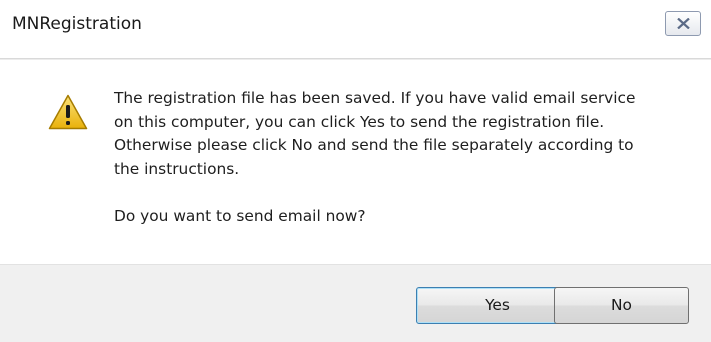 The width and height of the screenshot is (711, 342). I want to click on warning-icon, so click(68, 112).